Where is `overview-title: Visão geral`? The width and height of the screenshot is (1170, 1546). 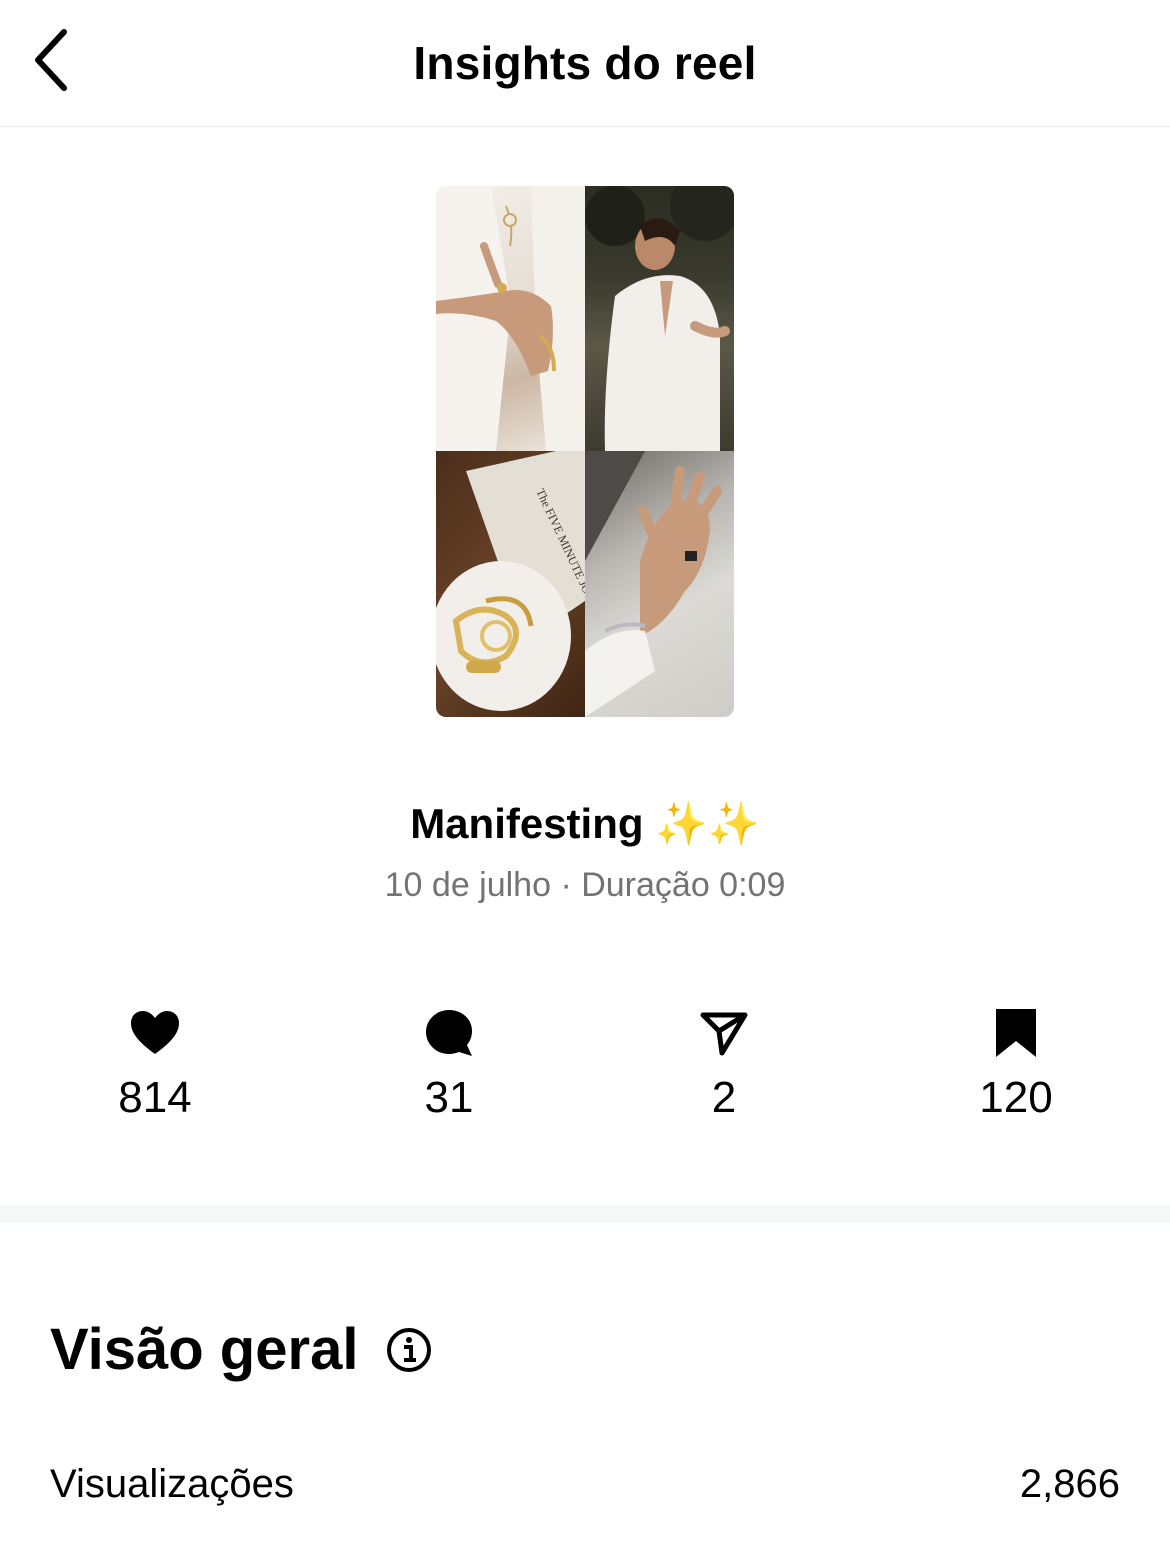 overview-title: Visão geral is located at coordinates (204, 1349).